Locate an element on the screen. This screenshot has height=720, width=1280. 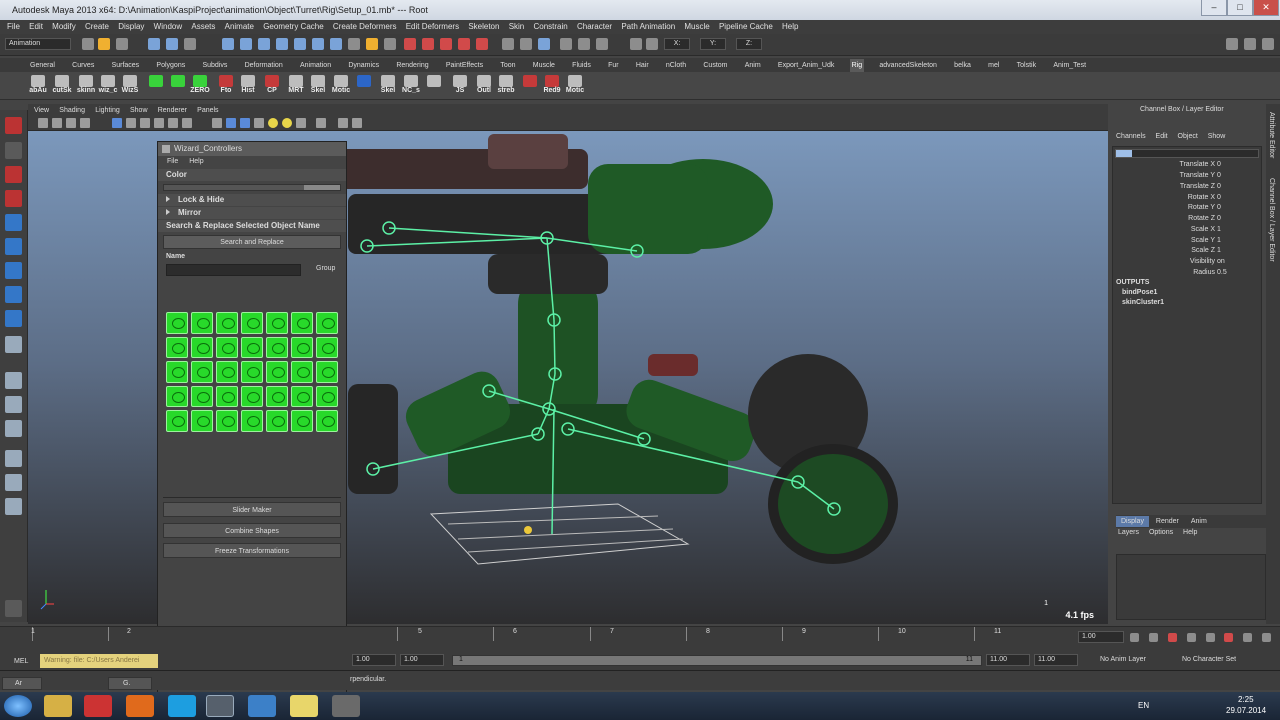
xray-icon is located at coordinates (321, 123).